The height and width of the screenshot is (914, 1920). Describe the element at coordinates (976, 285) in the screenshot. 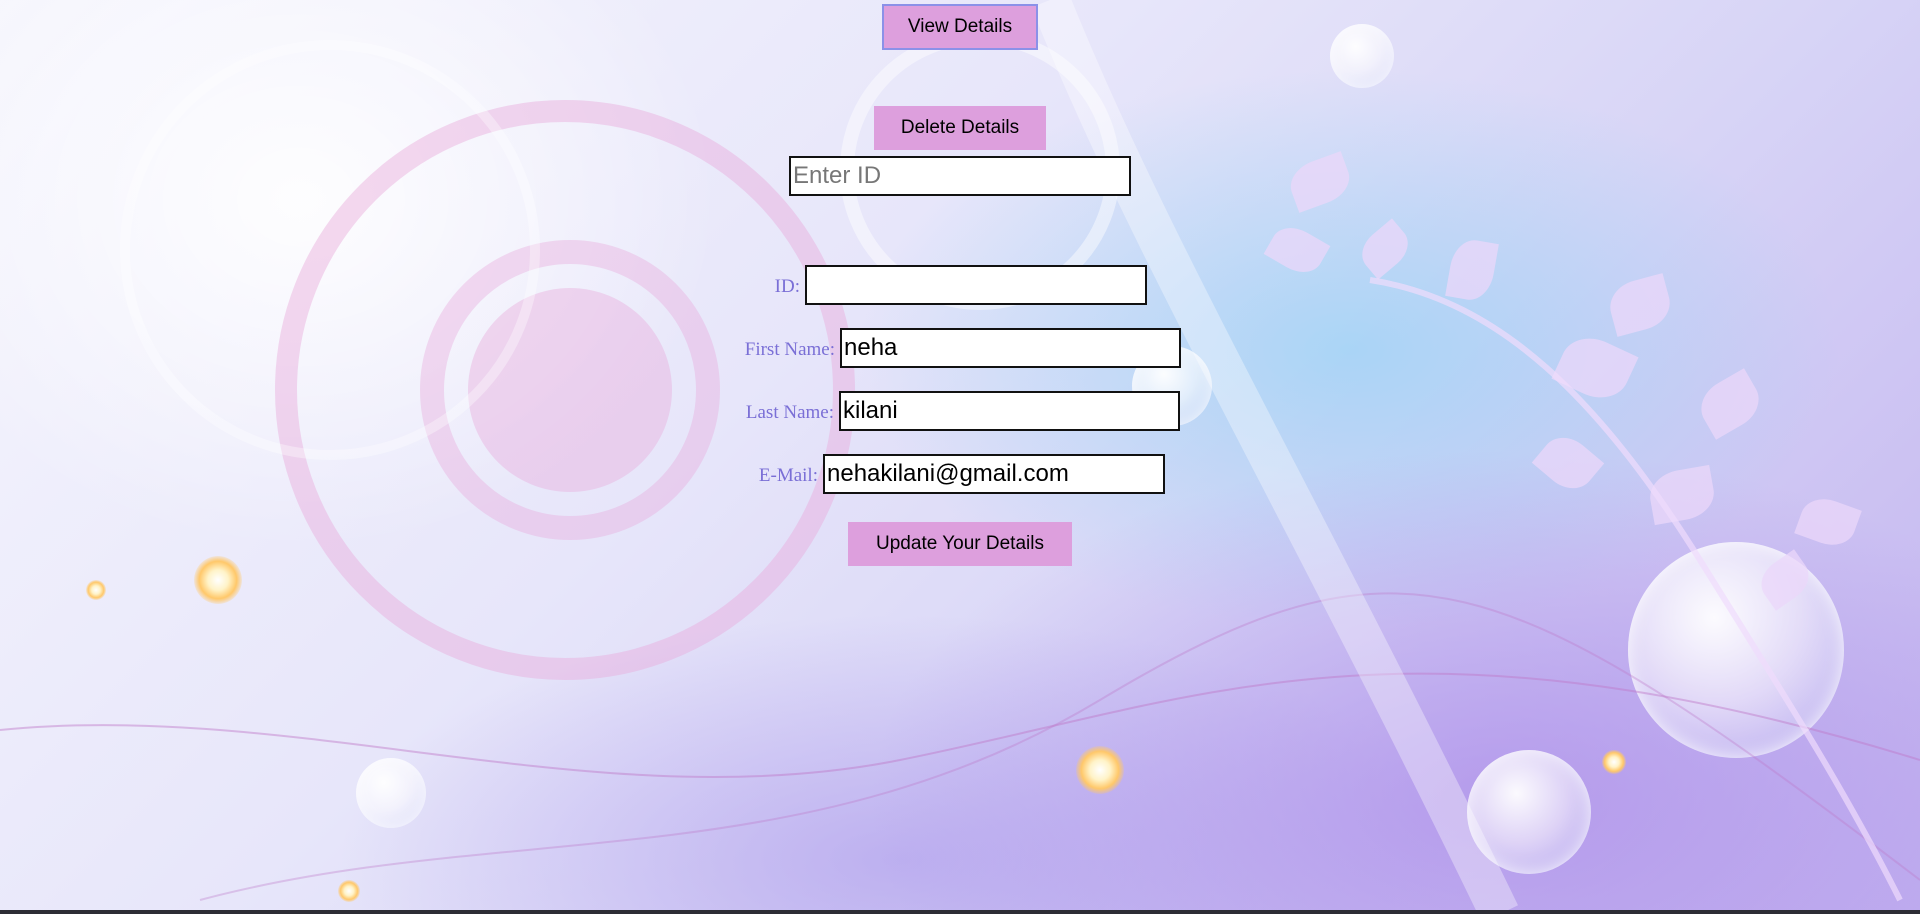

I see `id-field` at that location.